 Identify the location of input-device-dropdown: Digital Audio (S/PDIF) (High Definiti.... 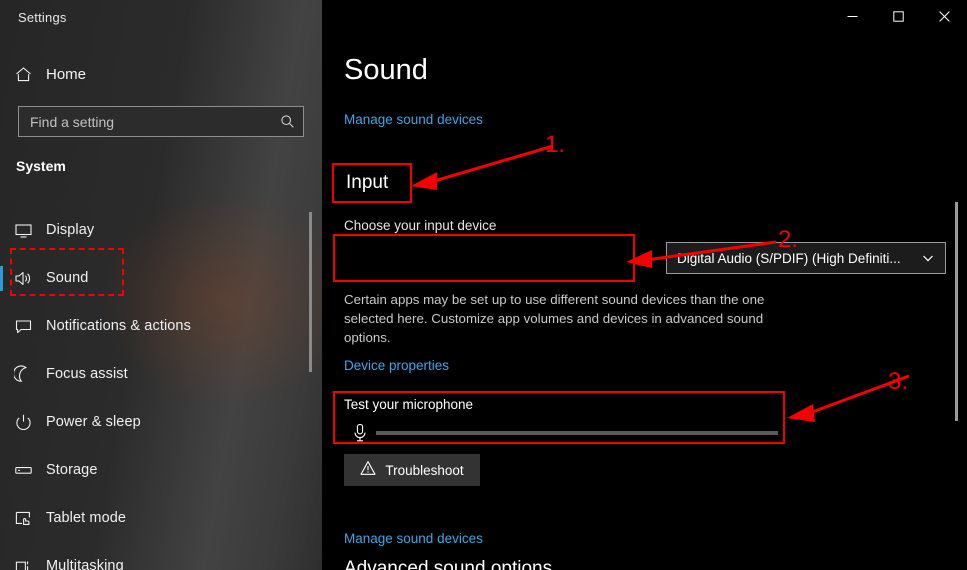
(806, 258).